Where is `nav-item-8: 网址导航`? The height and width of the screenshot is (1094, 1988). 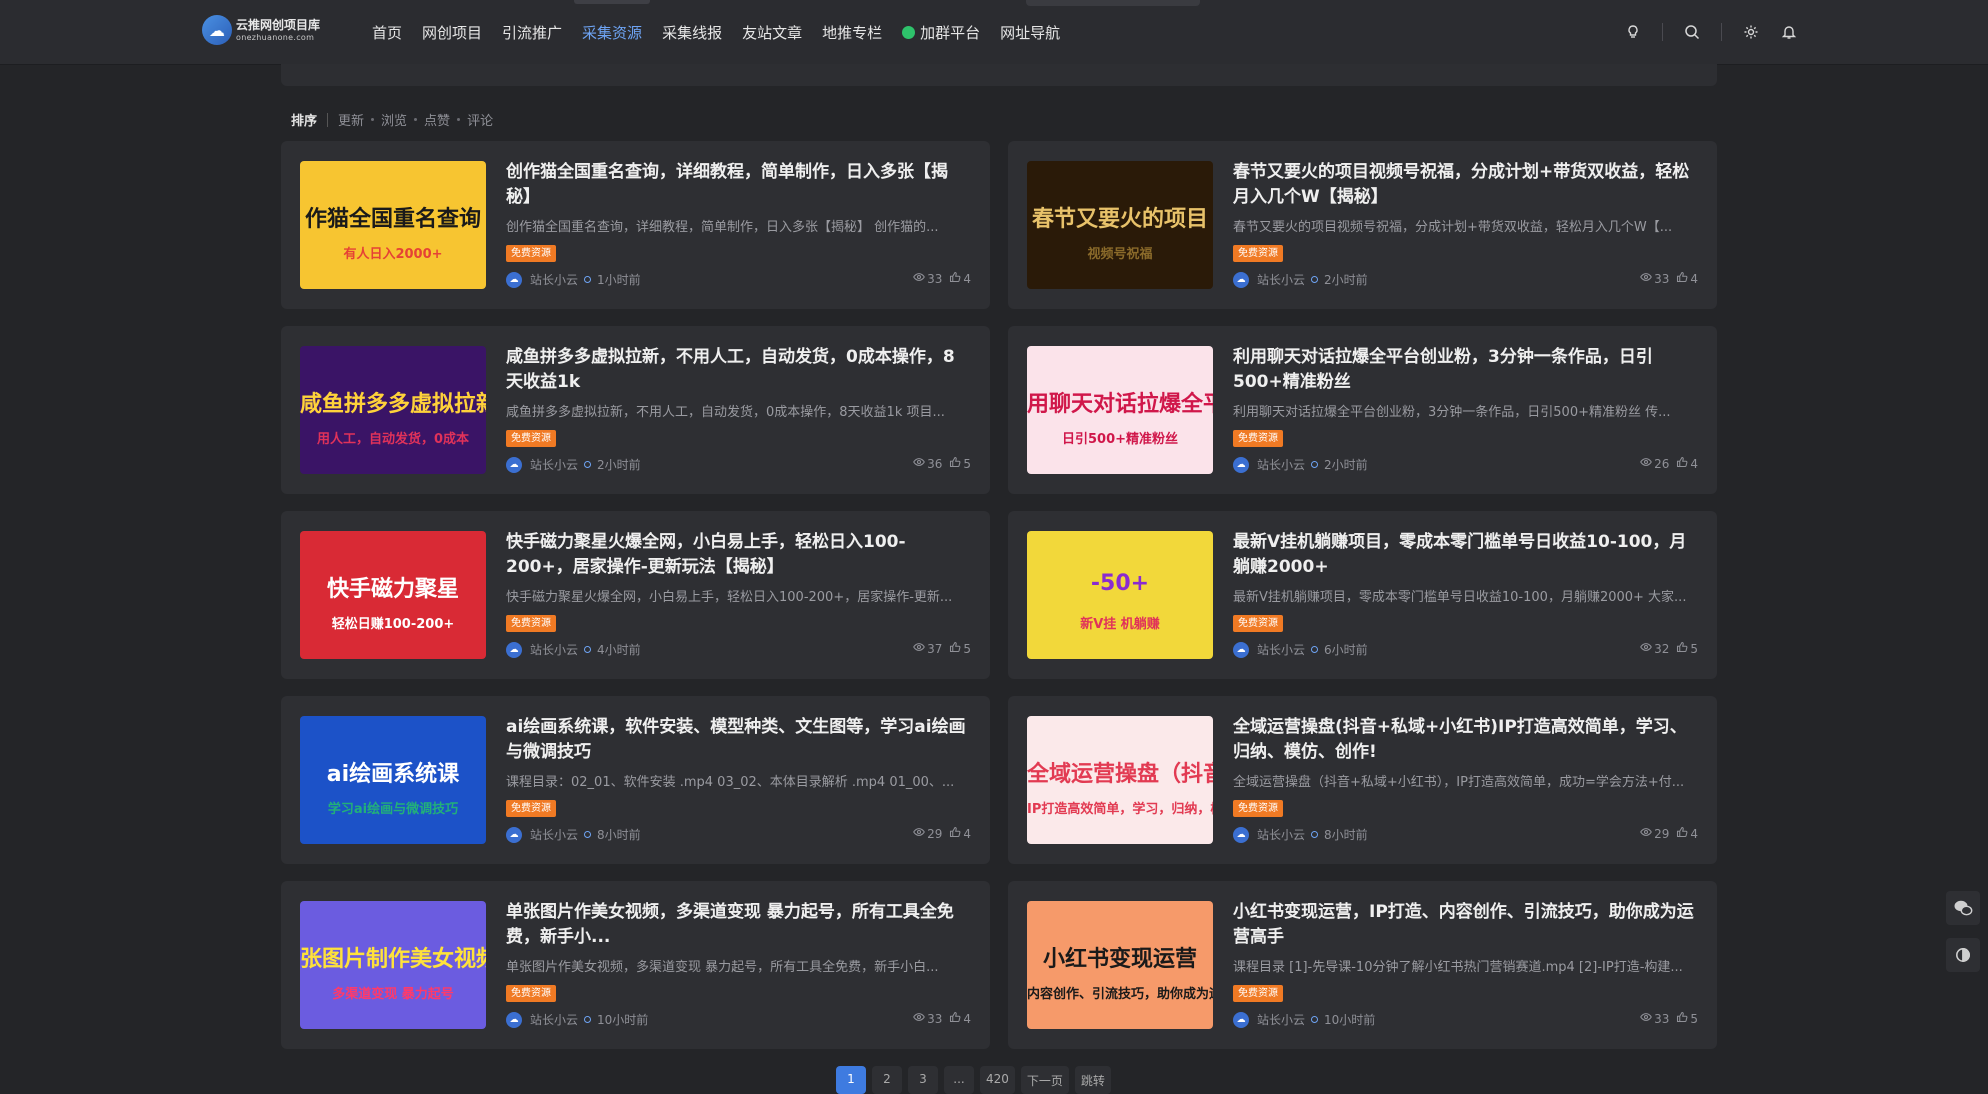 nav-item-8: 网址导航 is located at coordinates (1030, 32).